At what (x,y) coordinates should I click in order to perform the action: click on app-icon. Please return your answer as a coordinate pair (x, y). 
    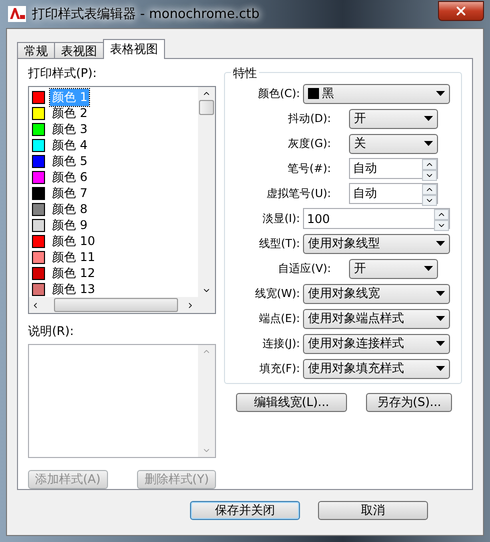
    Looking at the image, I should click on (17, 14).